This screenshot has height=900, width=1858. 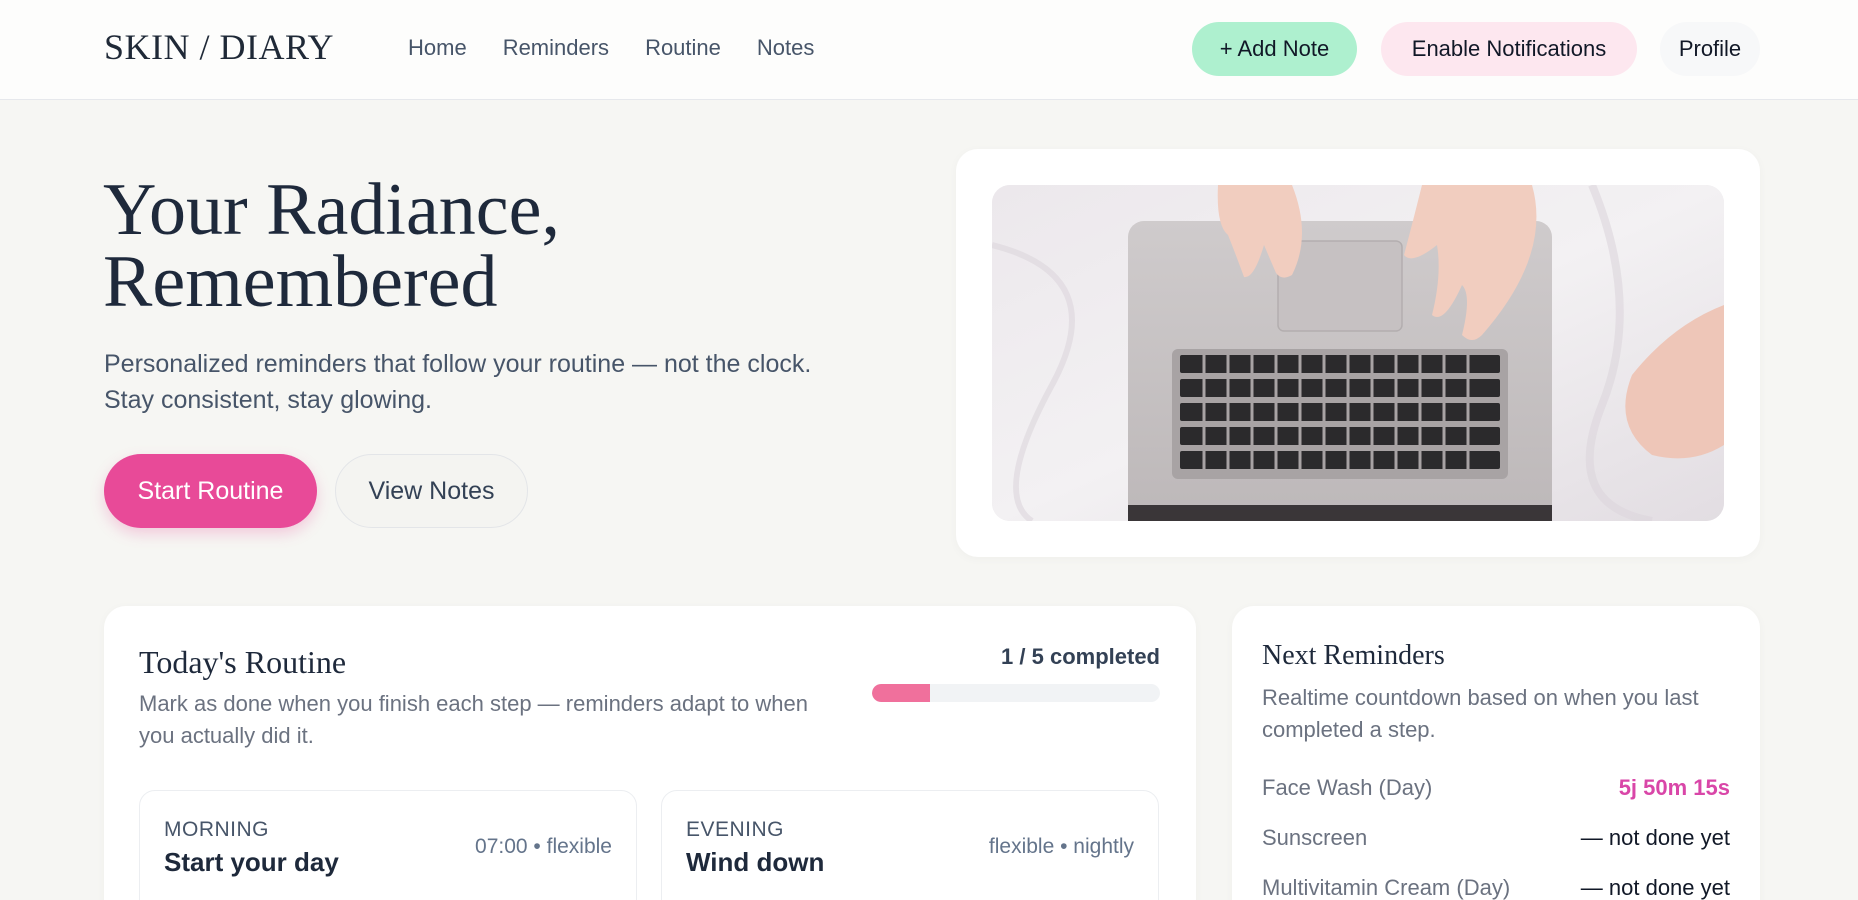 I want to click on slot-meta: flexible • nightly, so click(x=1061, y=846).